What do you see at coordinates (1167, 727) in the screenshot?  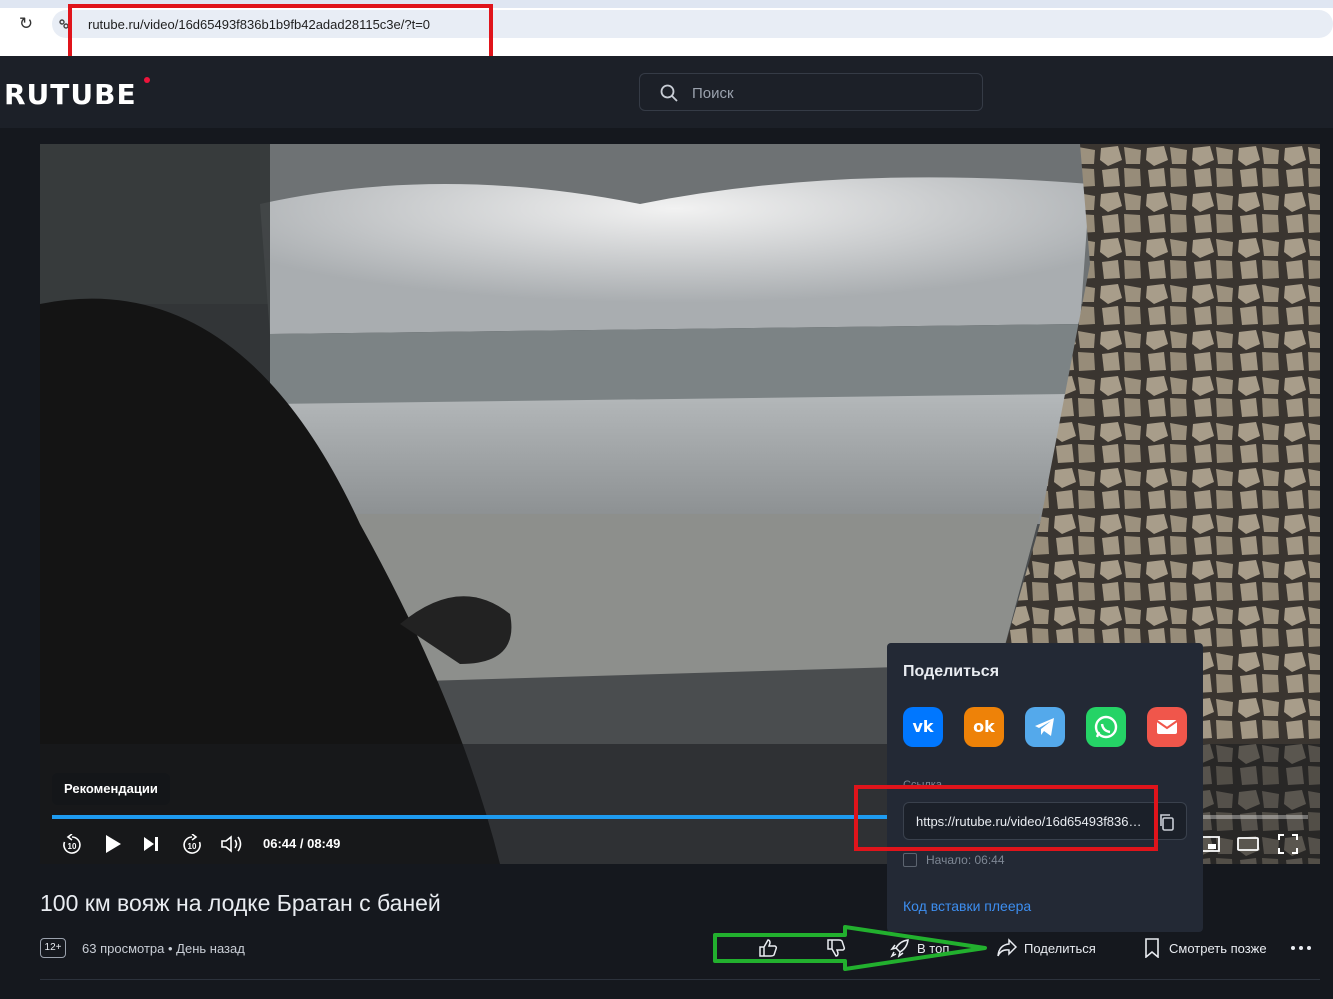 I see `mail-icon` at bounding box center [1167, 727].